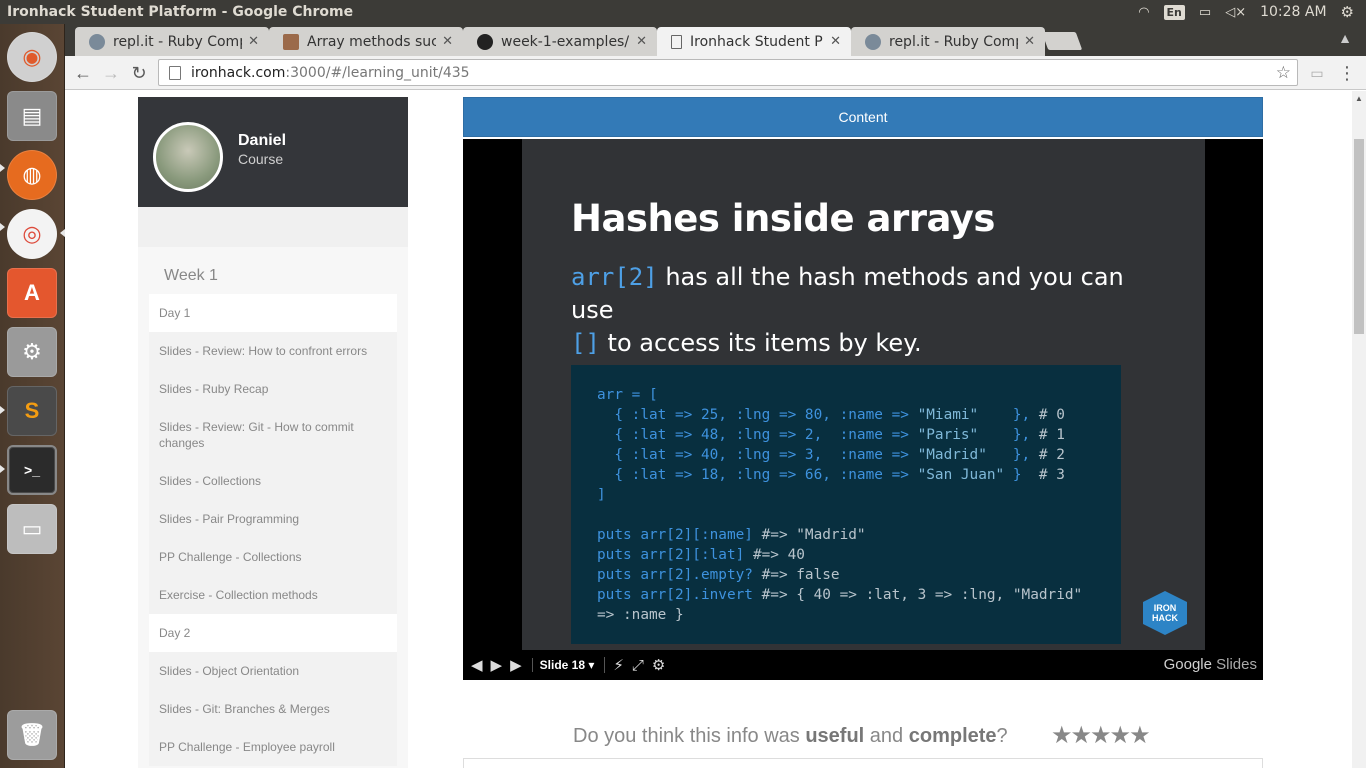 The image size is (1366, 768). Describe the element at coordinates (191, 276) in the screenshot. I see `week-title: Week 1` at that location.